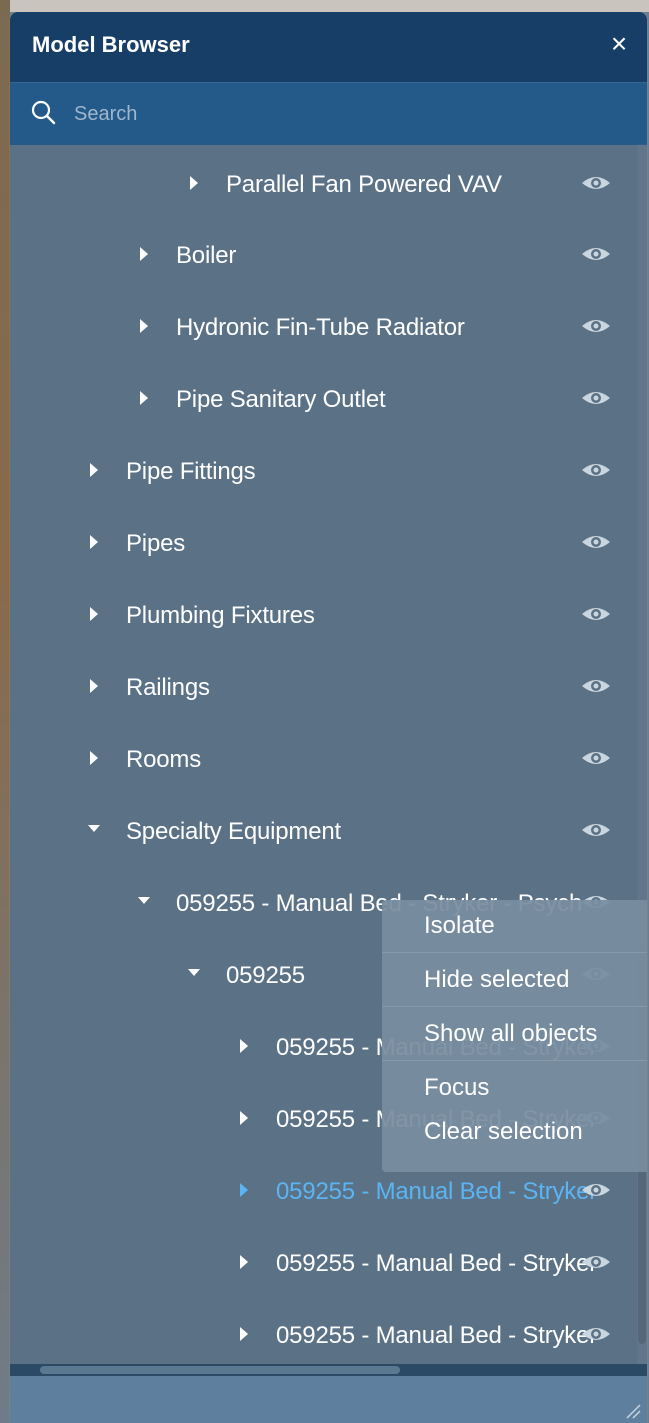  I want to click on horizontal-scroll-thumb, so click(220, 1370).